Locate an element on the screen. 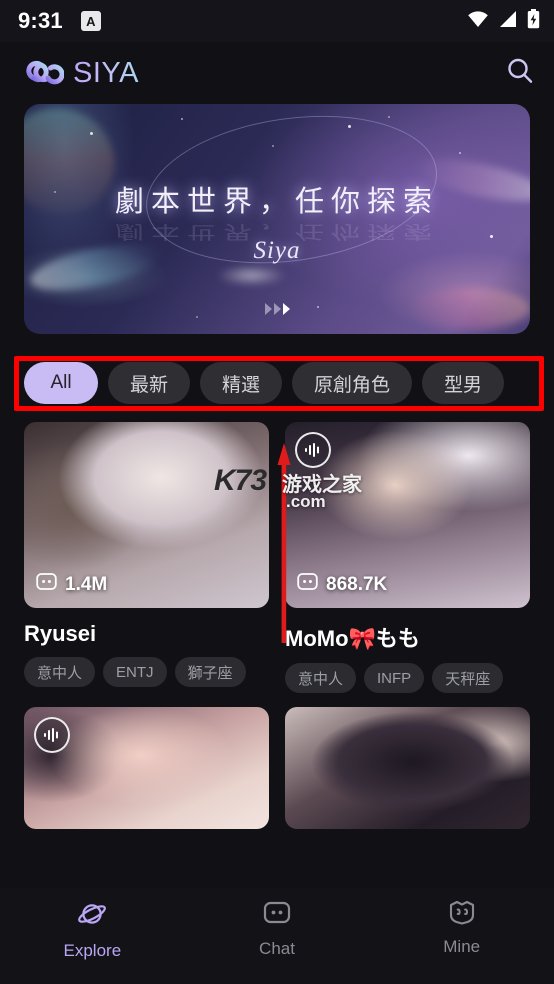 The width and height of the screenshot is (554, 984). wifi-icon is located at coordinates (478, 21).